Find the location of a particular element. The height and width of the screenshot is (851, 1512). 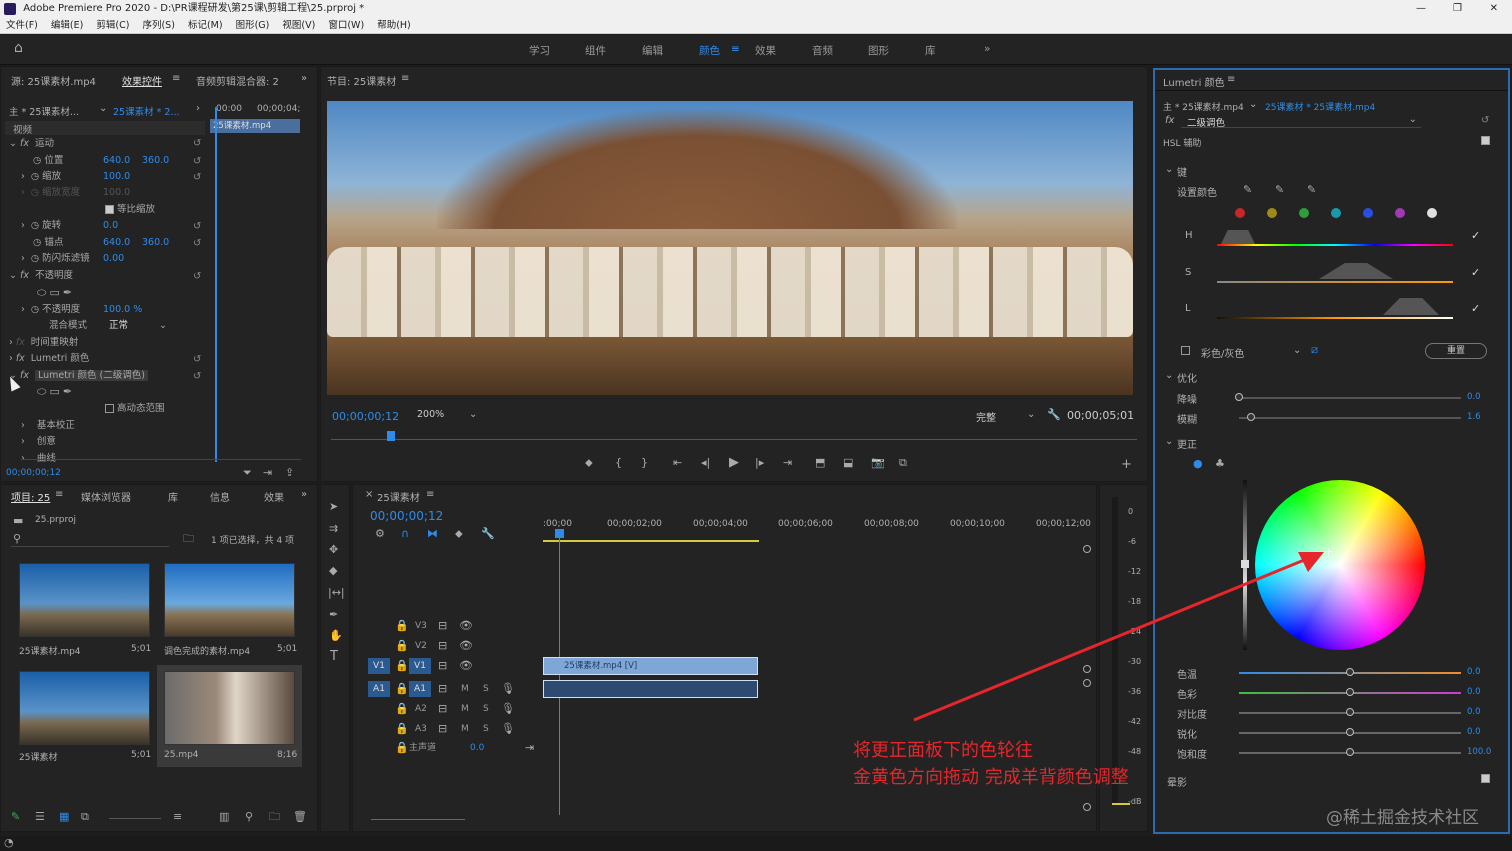

zoom-dropdown-icon: ⌄ is located at coordinates (473, 414).